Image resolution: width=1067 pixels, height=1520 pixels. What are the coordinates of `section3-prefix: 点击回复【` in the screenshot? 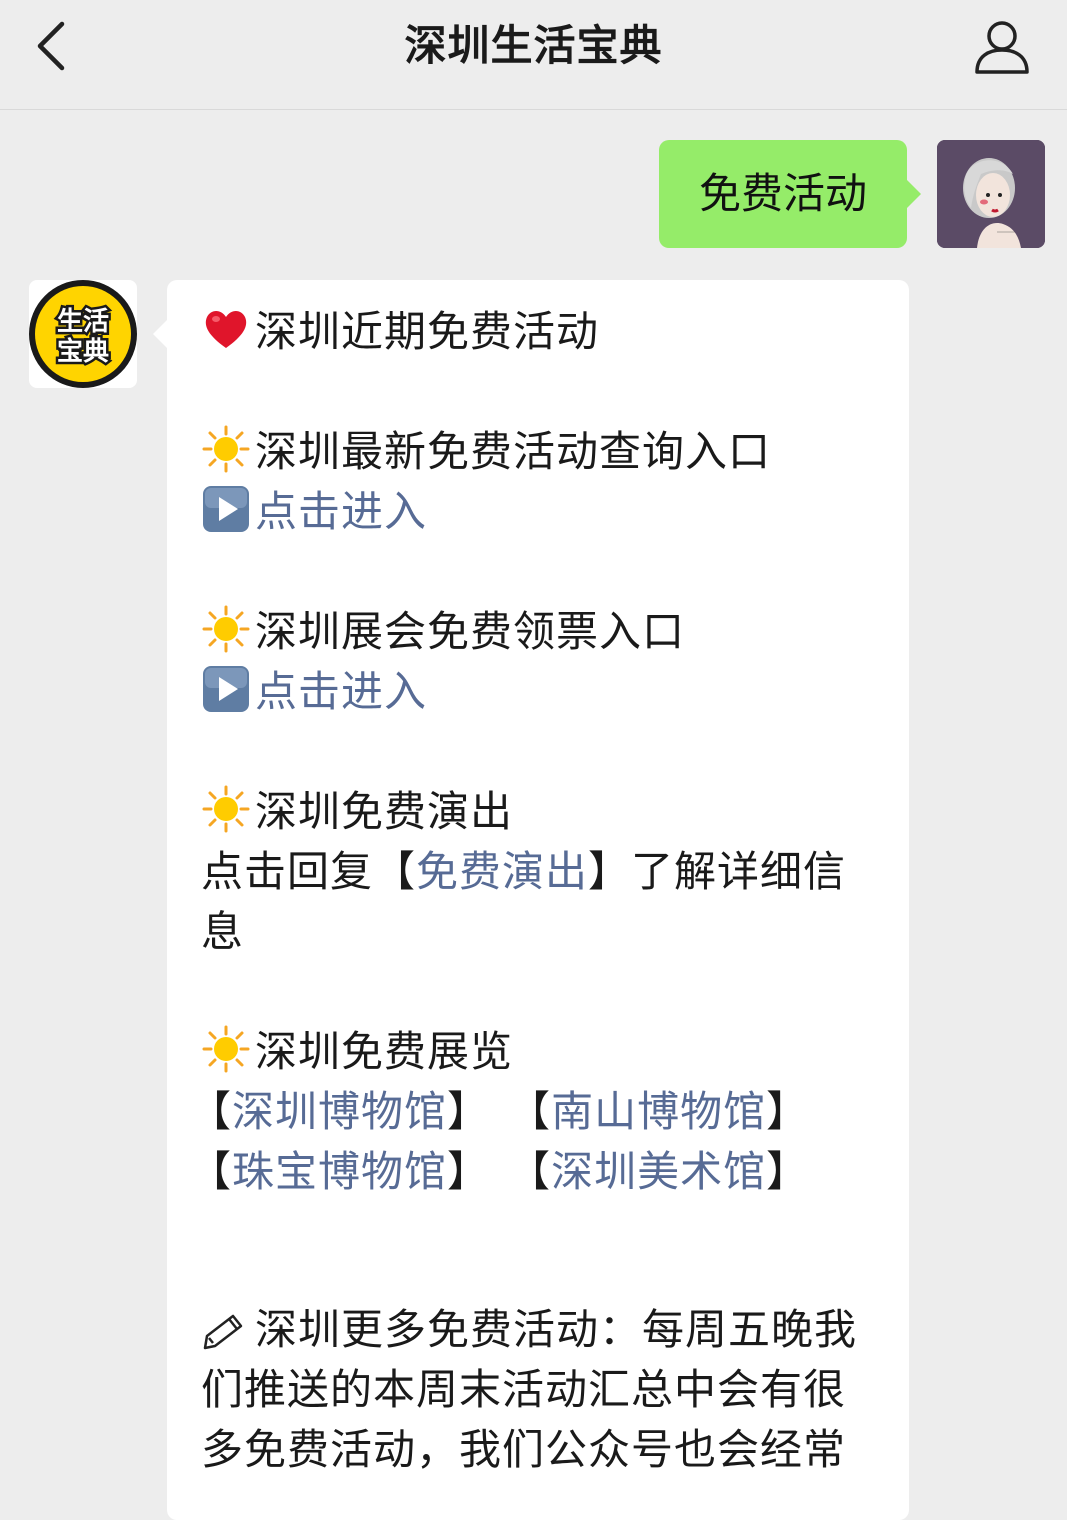 It's located at (309, 871).